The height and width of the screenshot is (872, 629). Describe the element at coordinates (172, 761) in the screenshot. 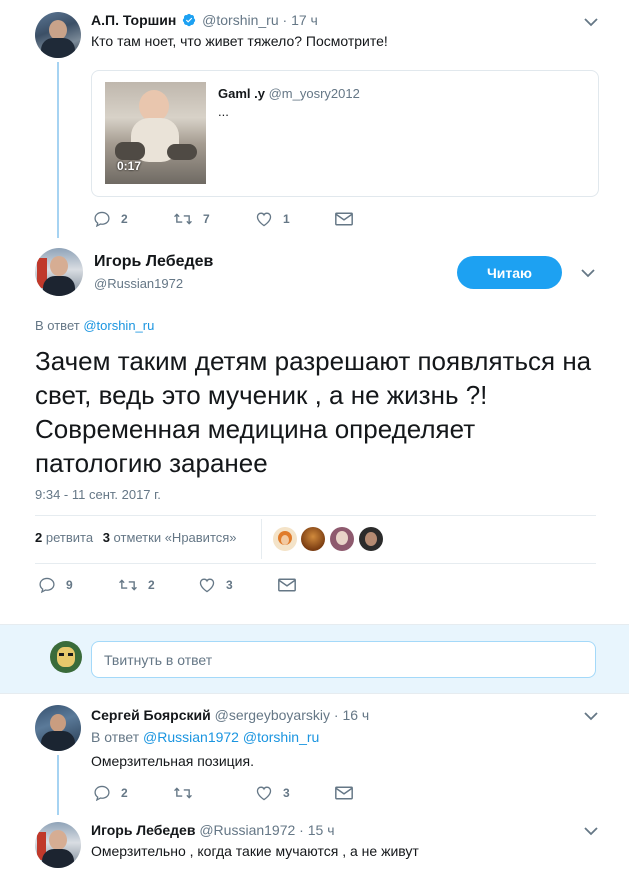

I see `tweet-text: Омерзительная позиция.` at that location.